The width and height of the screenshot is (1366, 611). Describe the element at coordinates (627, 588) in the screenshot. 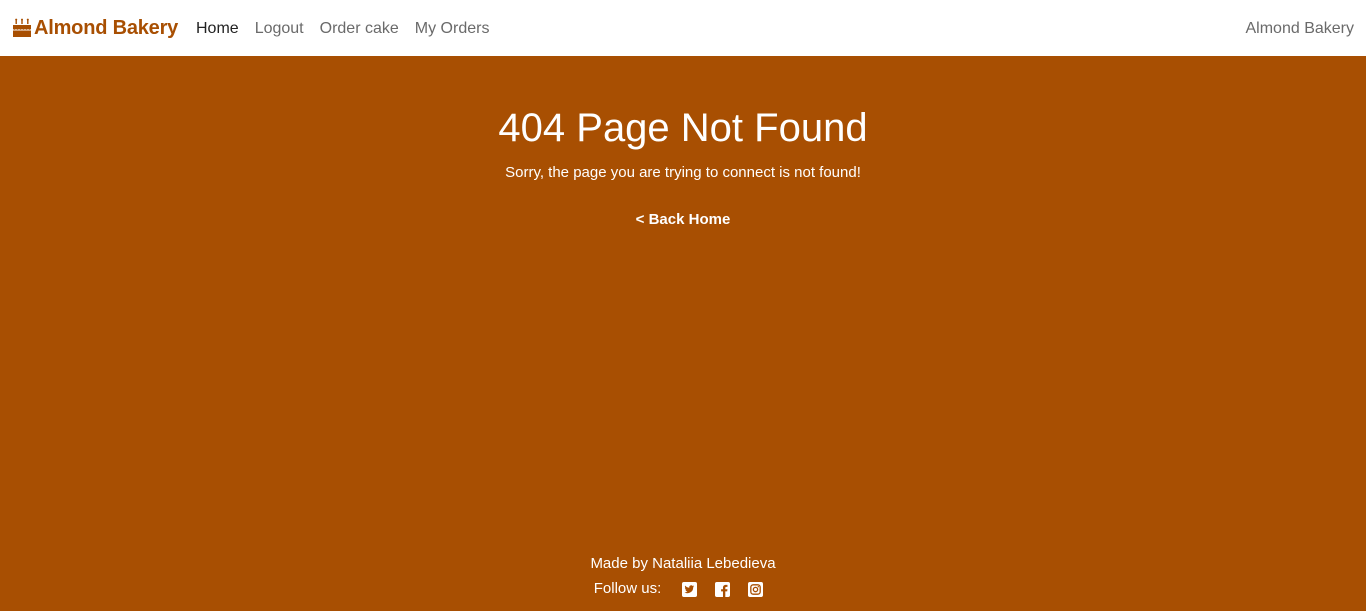

I see `follow-us-label: Follow us:` at that location.